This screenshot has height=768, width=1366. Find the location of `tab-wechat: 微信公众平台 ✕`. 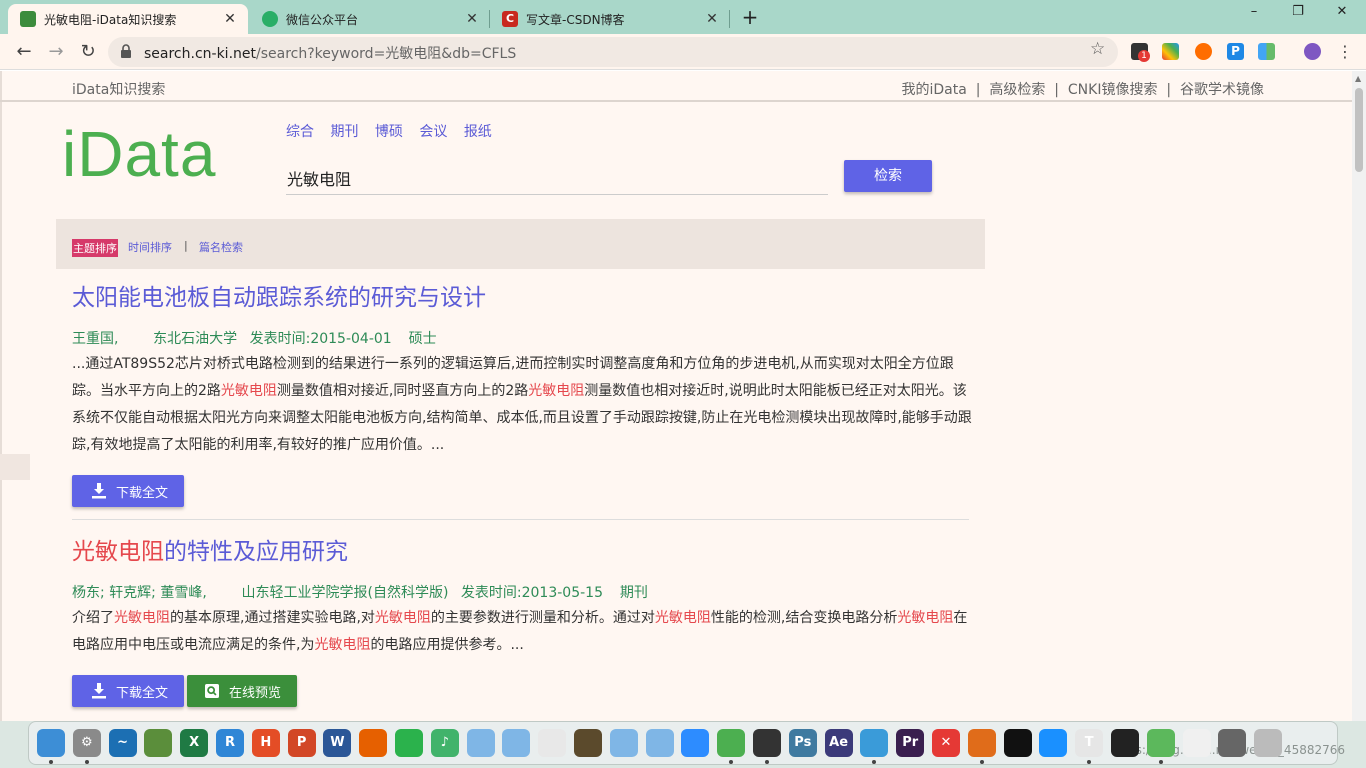

tab-wechat: 微信公众平台 ✕ is located at coordinates (370, 19).